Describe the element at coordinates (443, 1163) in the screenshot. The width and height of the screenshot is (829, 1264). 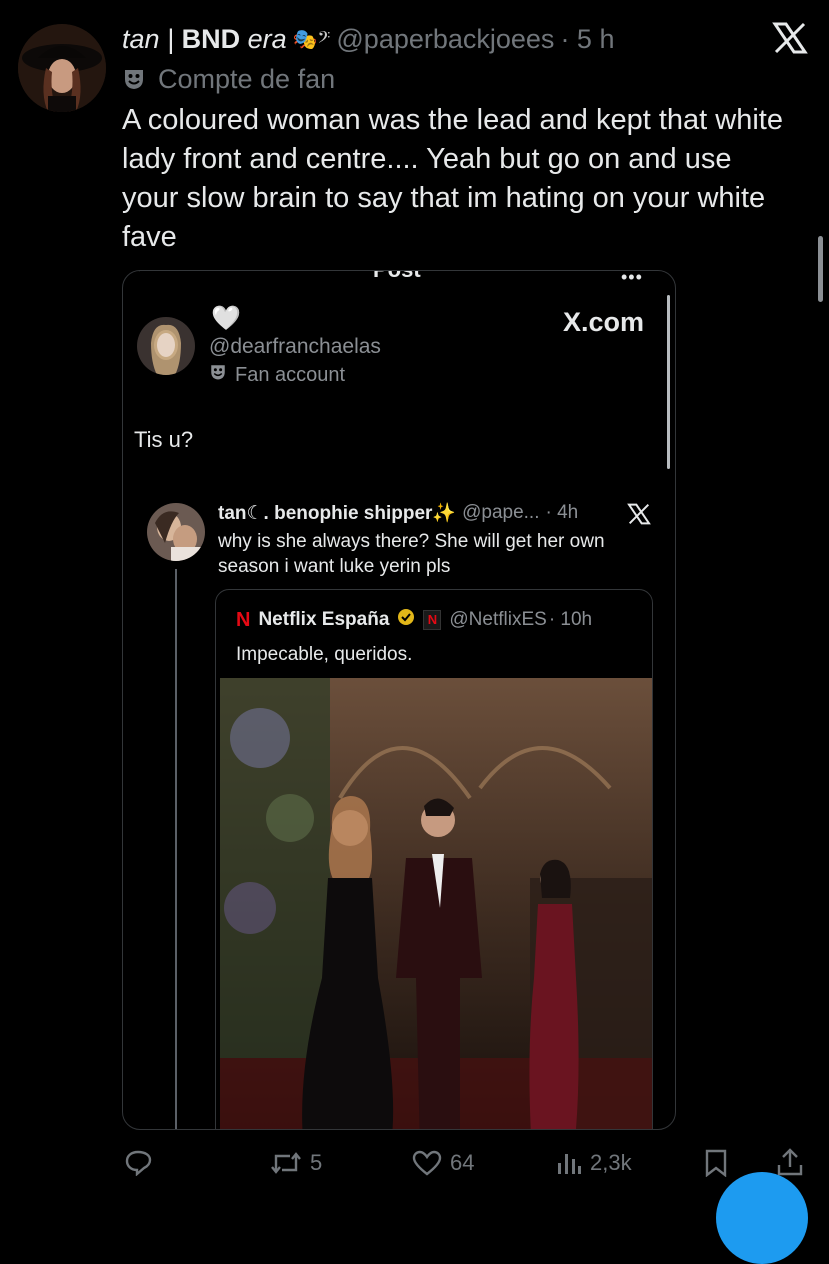
I see `like-button: 64` at that location.